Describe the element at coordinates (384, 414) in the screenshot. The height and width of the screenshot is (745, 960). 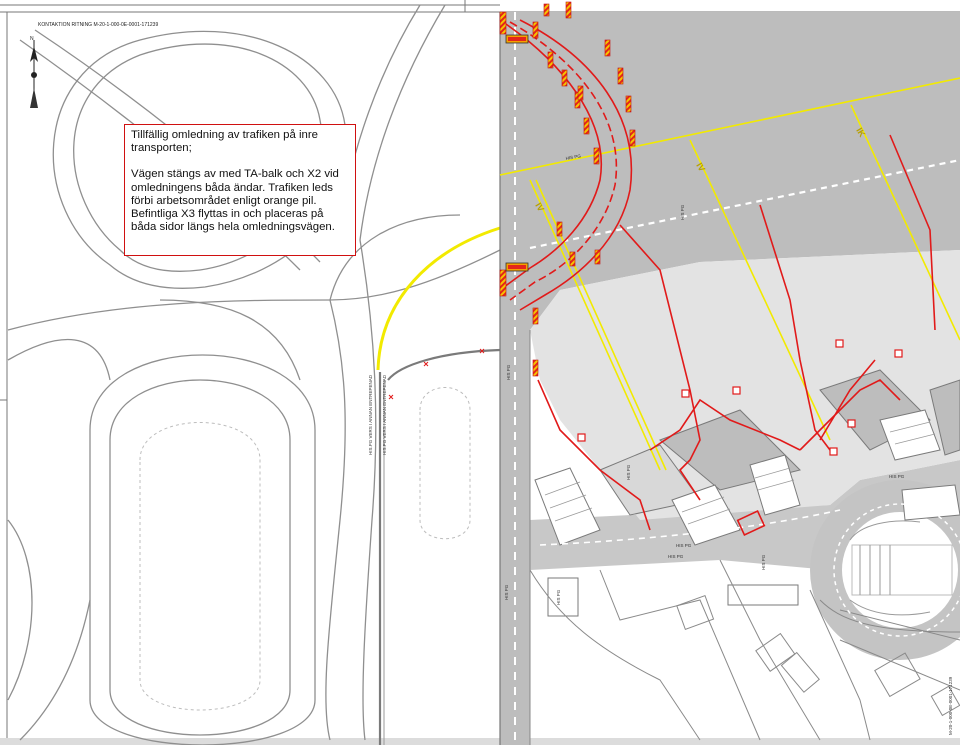
I see `road-label-b: HIS.PG VERS I ANNAN ENTREPENAD` at that location.